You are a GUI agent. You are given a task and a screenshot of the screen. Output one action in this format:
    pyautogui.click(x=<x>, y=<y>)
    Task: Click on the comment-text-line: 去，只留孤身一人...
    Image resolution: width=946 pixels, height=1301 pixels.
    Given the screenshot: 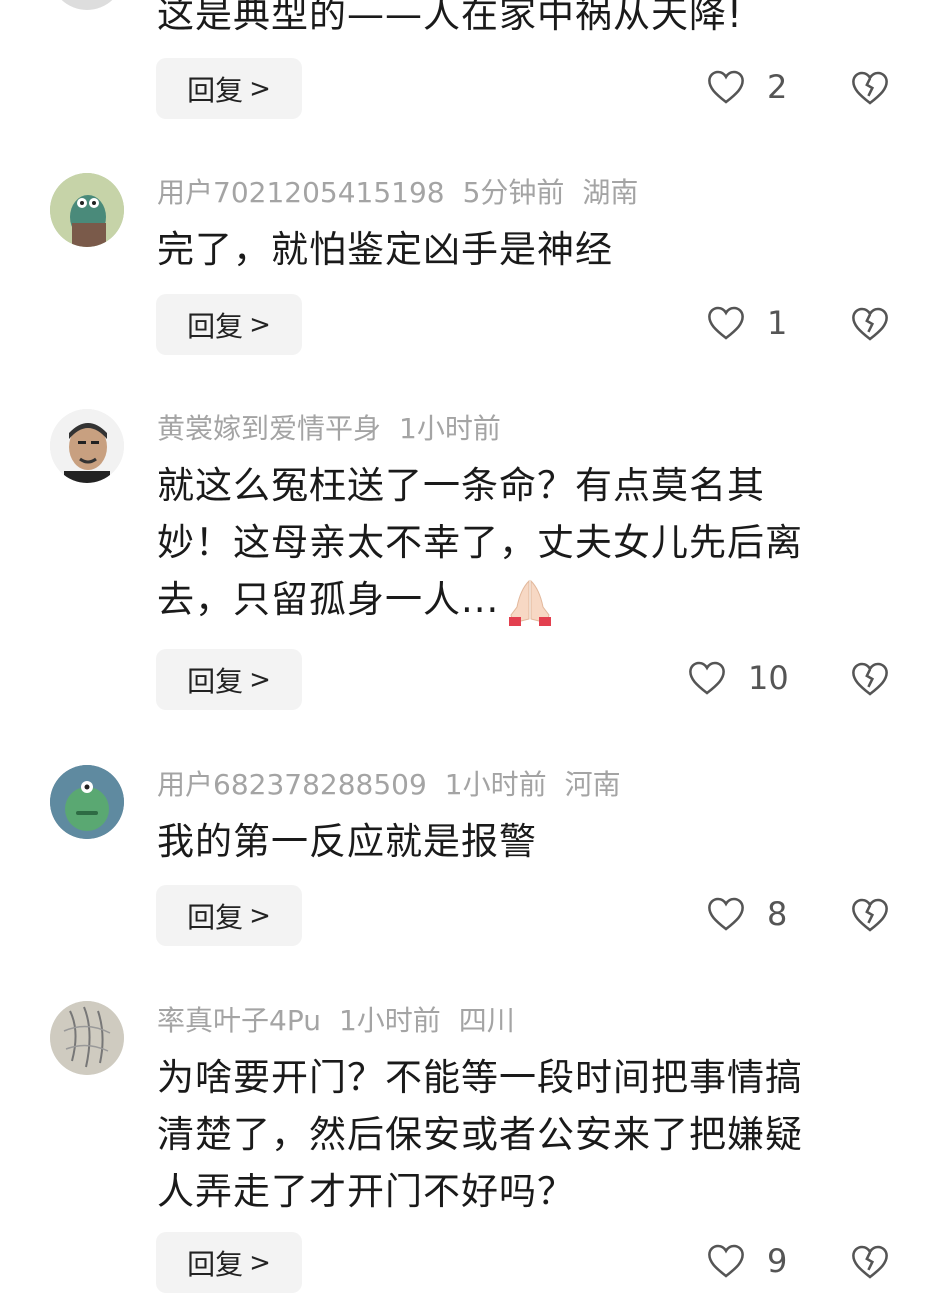 What is the action you would take?
    pyautogui.click(x=522, y=599)
    